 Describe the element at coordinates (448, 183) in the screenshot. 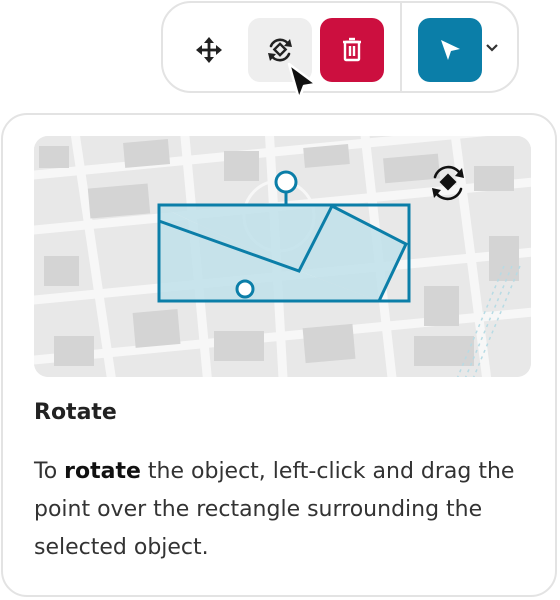

I see `rotate-hint-icon` at that location.